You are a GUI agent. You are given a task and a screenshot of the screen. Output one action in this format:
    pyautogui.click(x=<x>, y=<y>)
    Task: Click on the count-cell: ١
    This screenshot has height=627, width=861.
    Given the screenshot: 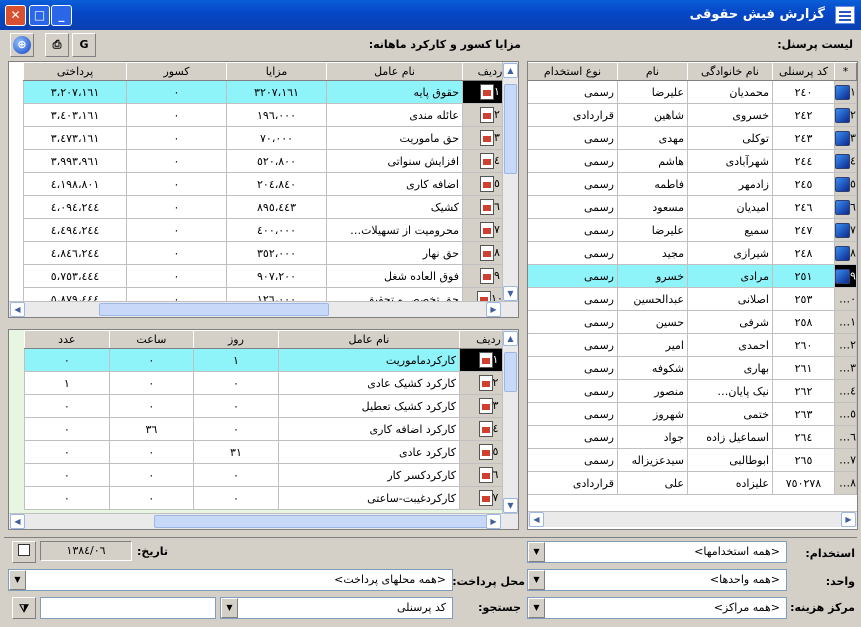 What is the action you would take?
    pyautogui.click(x=67, y=383)
    